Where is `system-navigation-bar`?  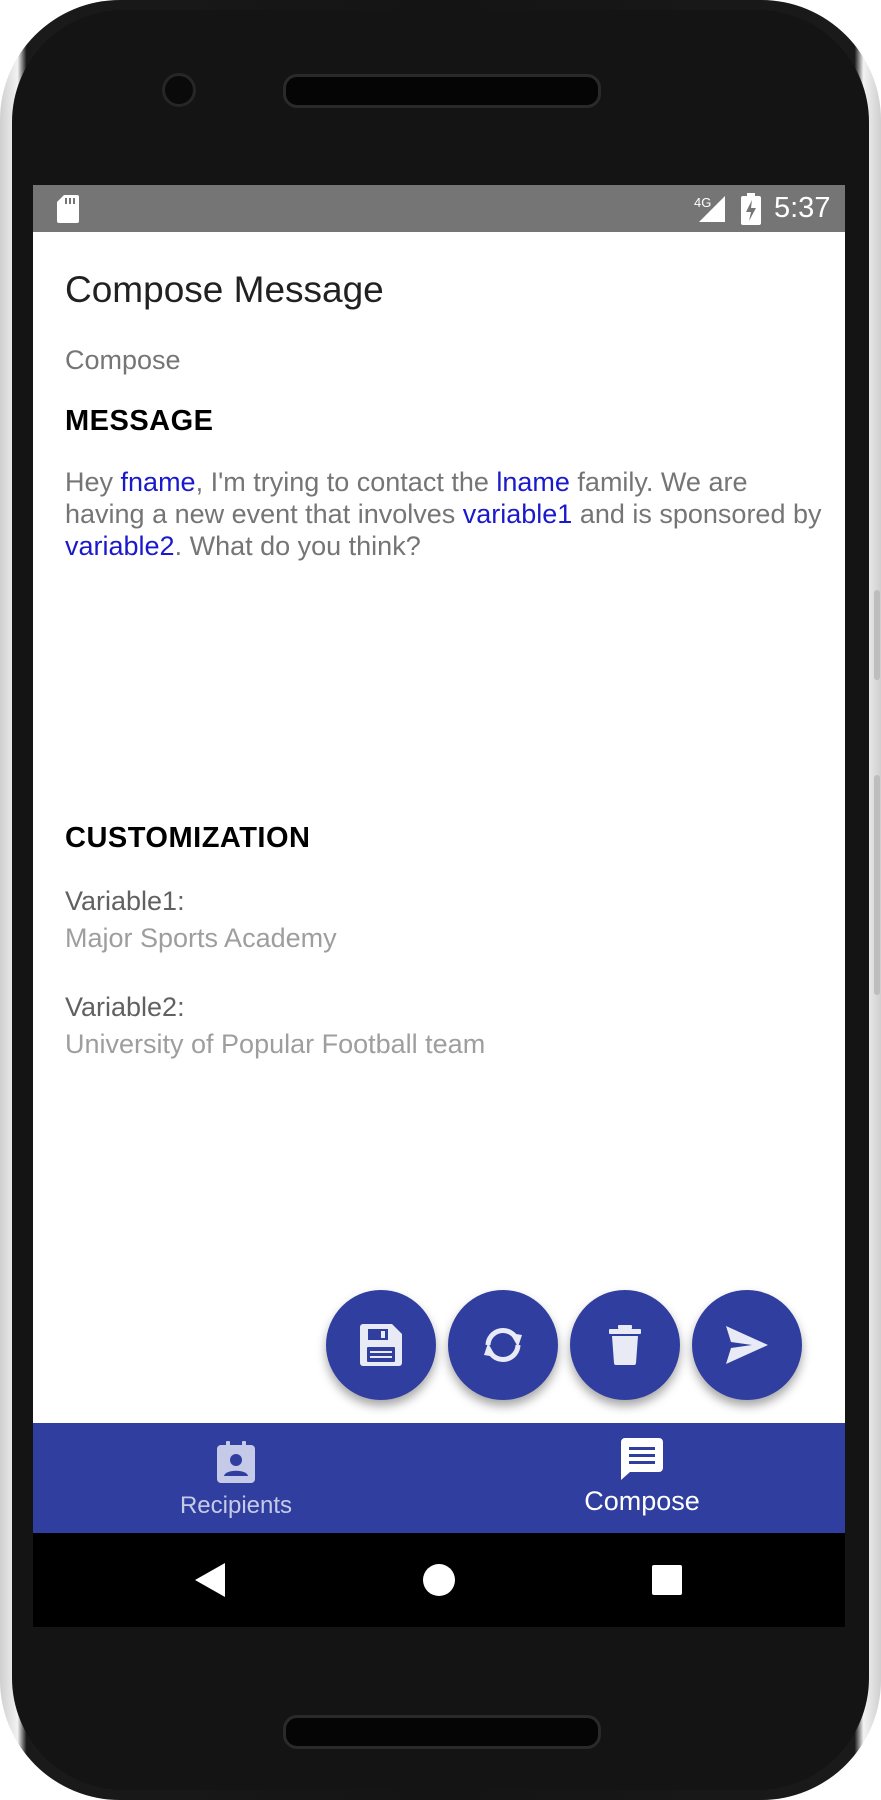
system-navigation-bar is located at coordinates (439, 1580).